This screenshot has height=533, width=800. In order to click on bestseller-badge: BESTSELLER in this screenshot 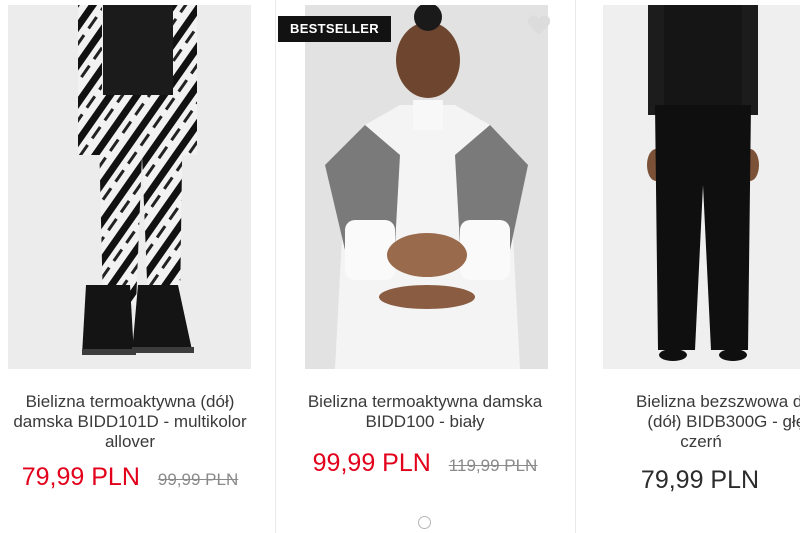, I will do `click(334, 29)`.